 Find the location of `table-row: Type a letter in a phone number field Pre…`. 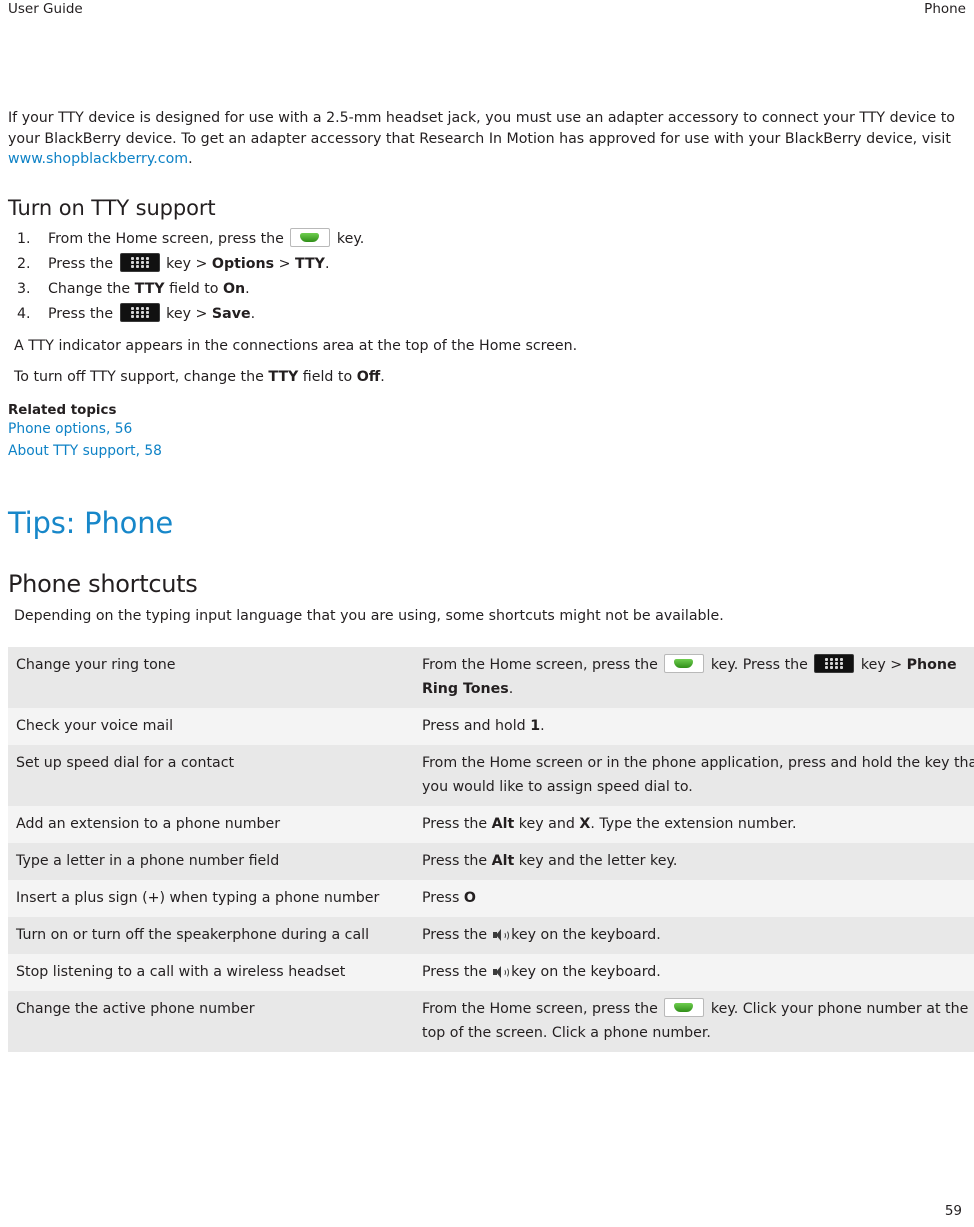

table-row: Type a letter in a phone number field Pre… is located at coordinates (491, 861).